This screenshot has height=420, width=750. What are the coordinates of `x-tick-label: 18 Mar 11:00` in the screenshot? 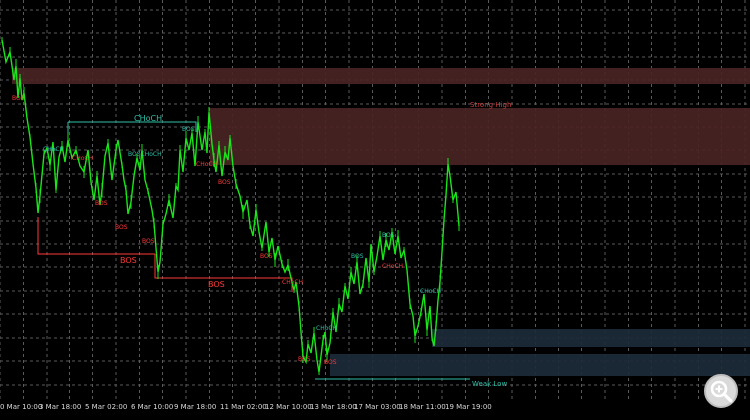 It's located at (422, 407).